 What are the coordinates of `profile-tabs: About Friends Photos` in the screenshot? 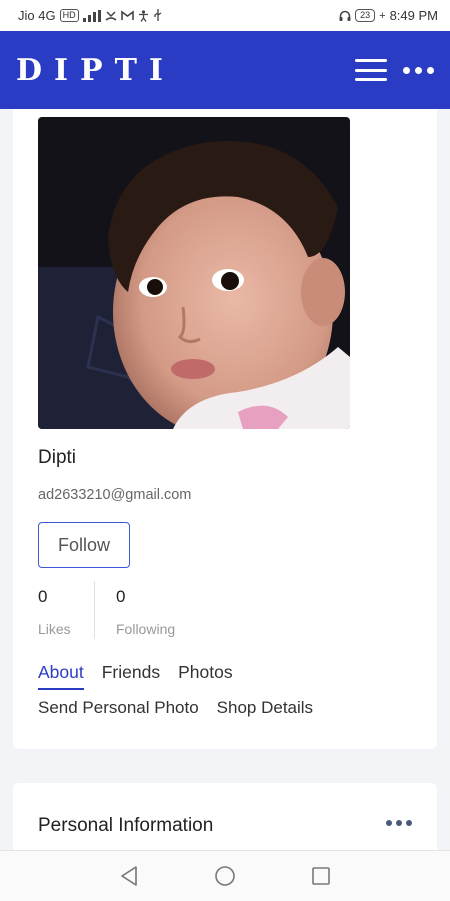 It's located at (135, 676).